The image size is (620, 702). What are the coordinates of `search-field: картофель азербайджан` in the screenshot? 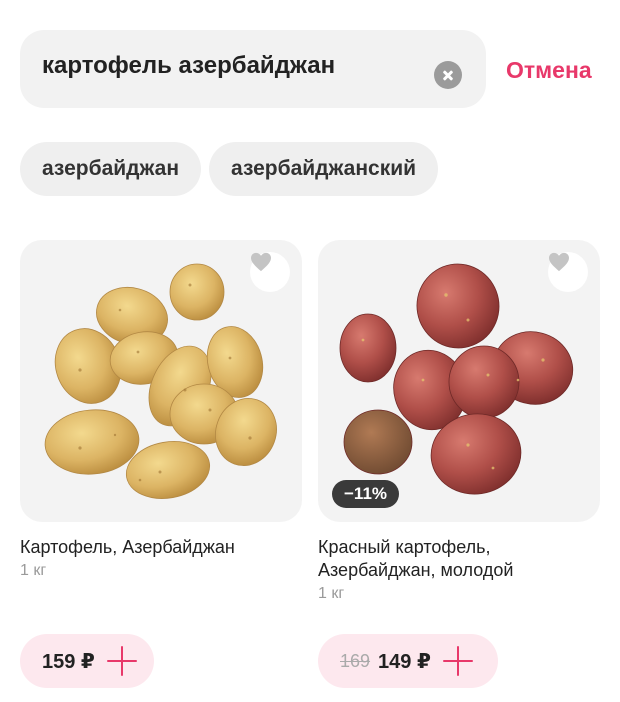 It's located at (253, 69).